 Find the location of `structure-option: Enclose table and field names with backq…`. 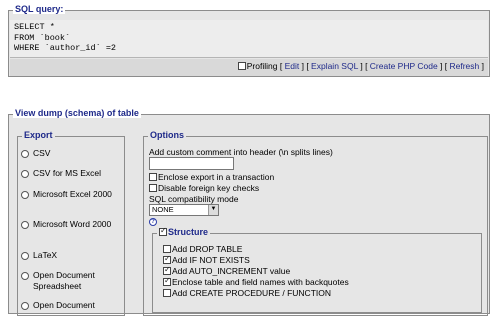

structure-option: Enclose table and field names with backq… is located at coordinates (256, 281).